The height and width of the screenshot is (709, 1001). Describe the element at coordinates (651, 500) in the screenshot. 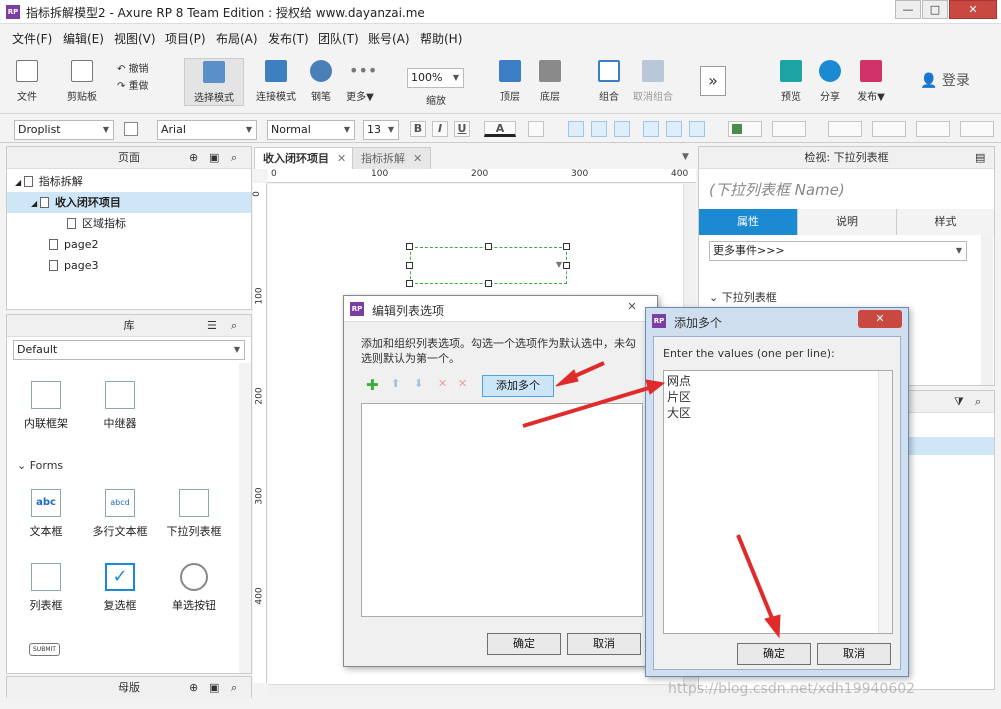

I see `annotation-arrows` at that location.